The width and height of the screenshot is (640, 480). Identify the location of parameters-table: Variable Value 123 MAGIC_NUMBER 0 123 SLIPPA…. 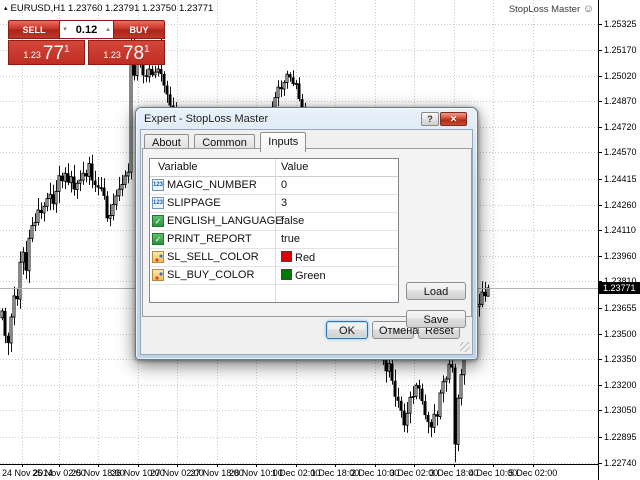
(274, 230).